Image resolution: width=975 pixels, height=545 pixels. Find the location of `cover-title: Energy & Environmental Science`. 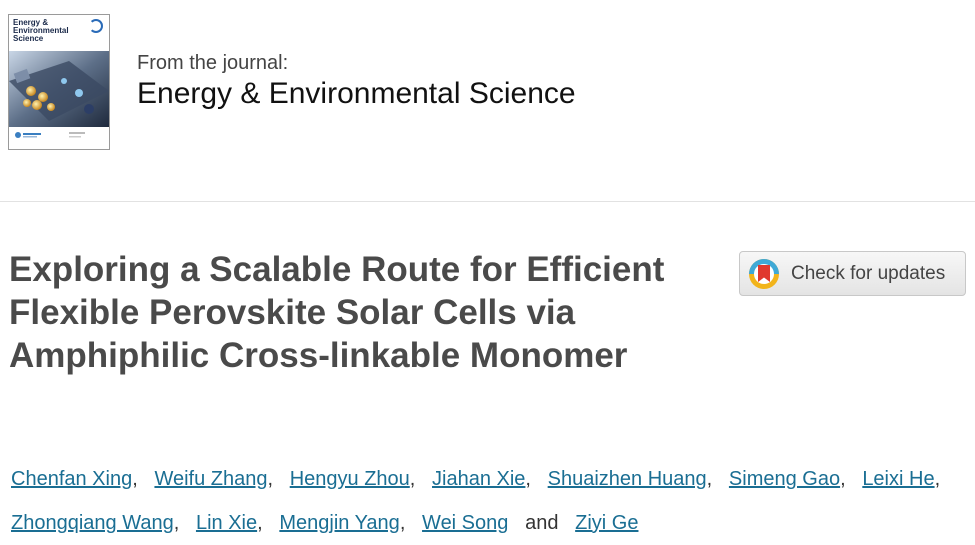

cover-title: Energy & Environmental Science is located at coordinates (41, 30).